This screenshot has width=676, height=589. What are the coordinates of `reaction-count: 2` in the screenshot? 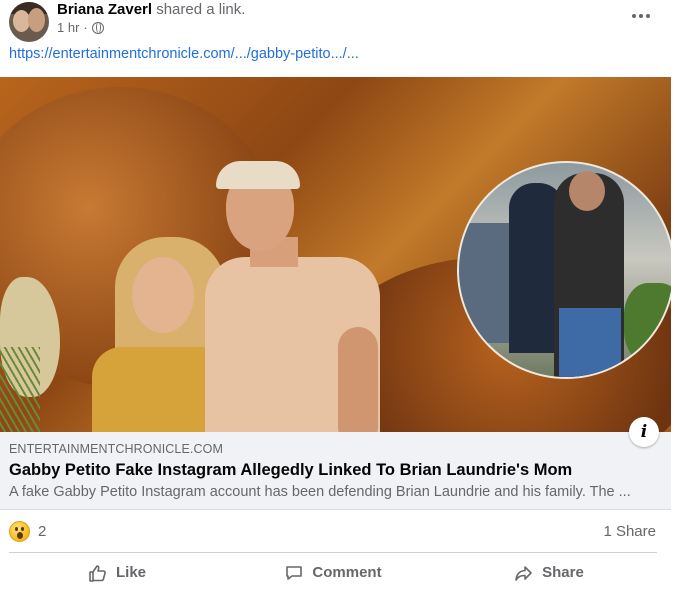 It's located at (42, 531).